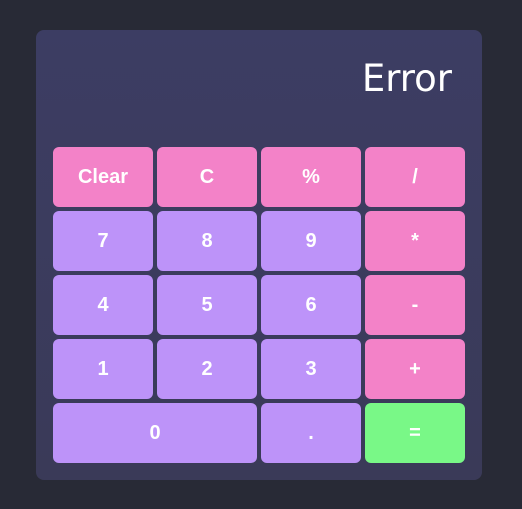 Image resolution: width=522 pixels, height=509 pixels. What do you see at coordinates (415, 177) in the screenshot?
I see `divide-button: /` at bounding box center [415, 177].